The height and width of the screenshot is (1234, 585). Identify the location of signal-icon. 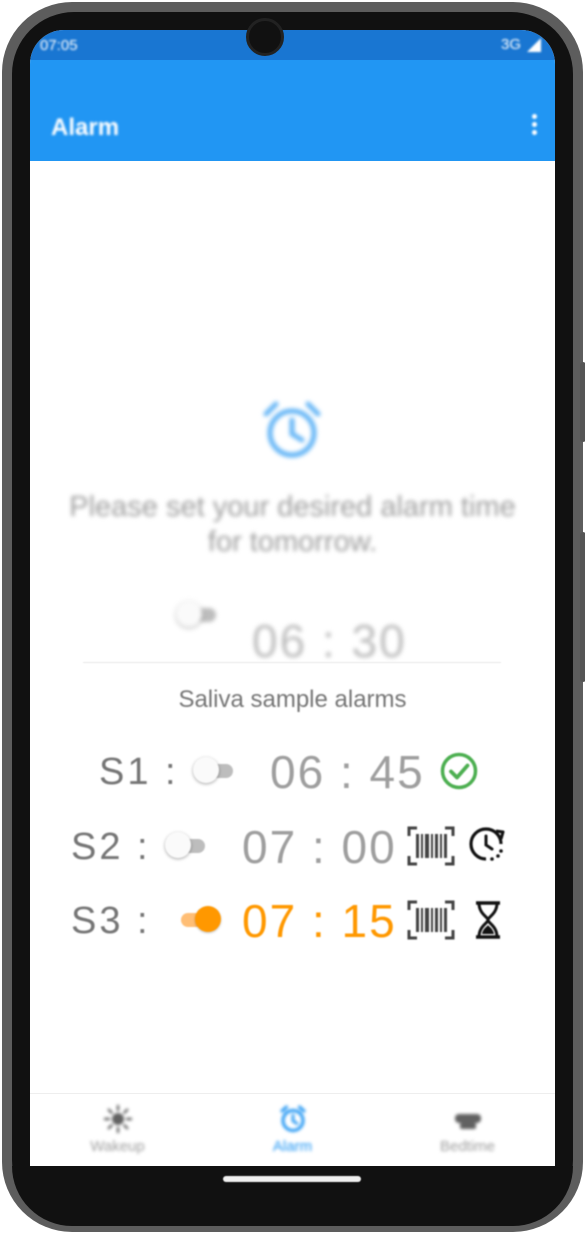
(534, 44).